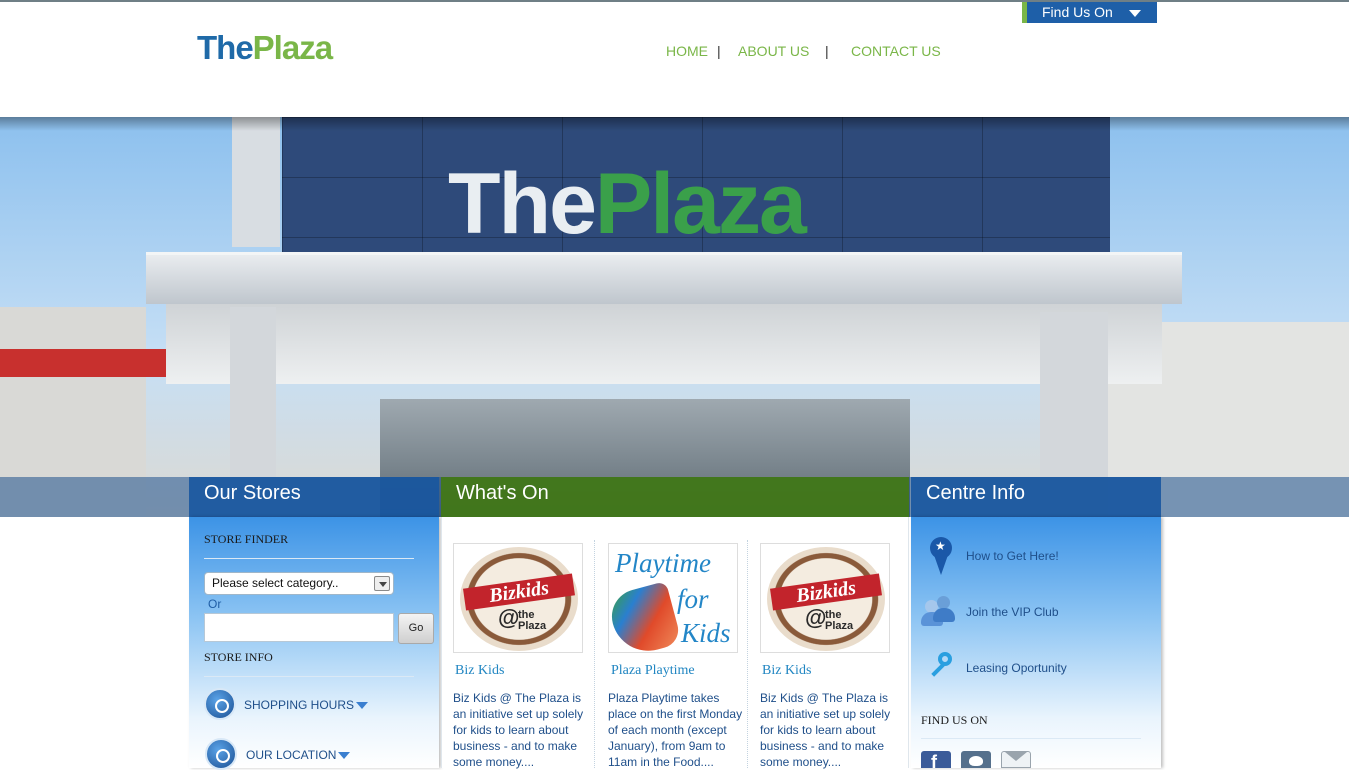 The image size is (1349, 770). I want to click on chevron-down-icon, so click(382, 583).